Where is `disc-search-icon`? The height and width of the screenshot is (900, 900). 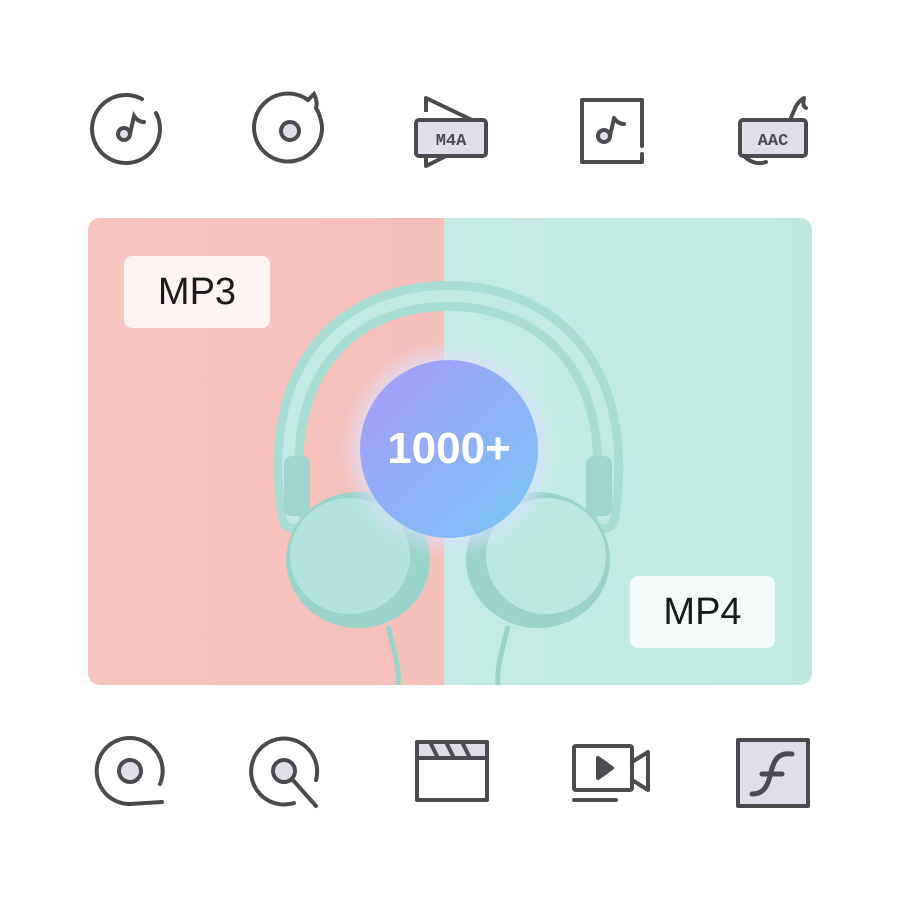 disc-search-icon is located at coordinates (287, 773).